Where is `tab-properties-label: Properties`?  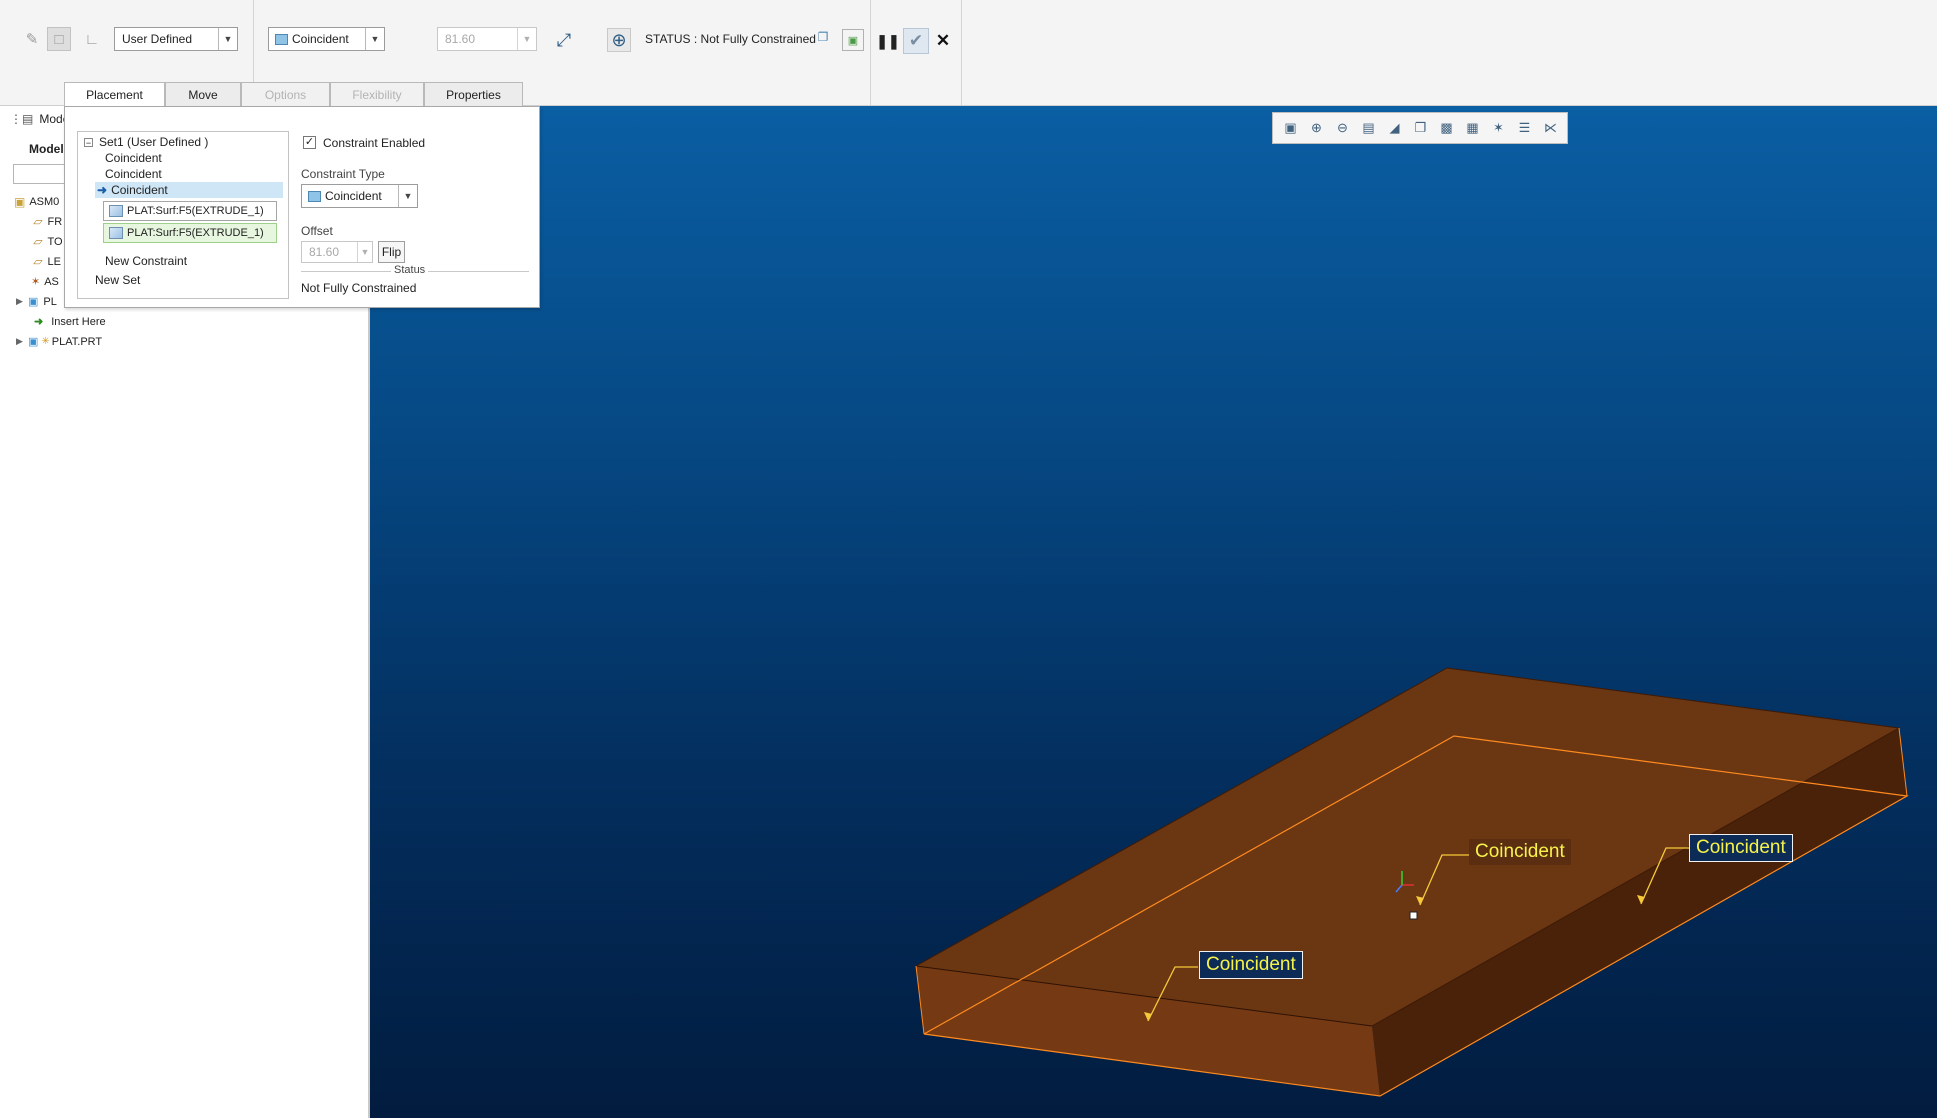
tab-properties-label: Properties is located at coordinates (473, 94).